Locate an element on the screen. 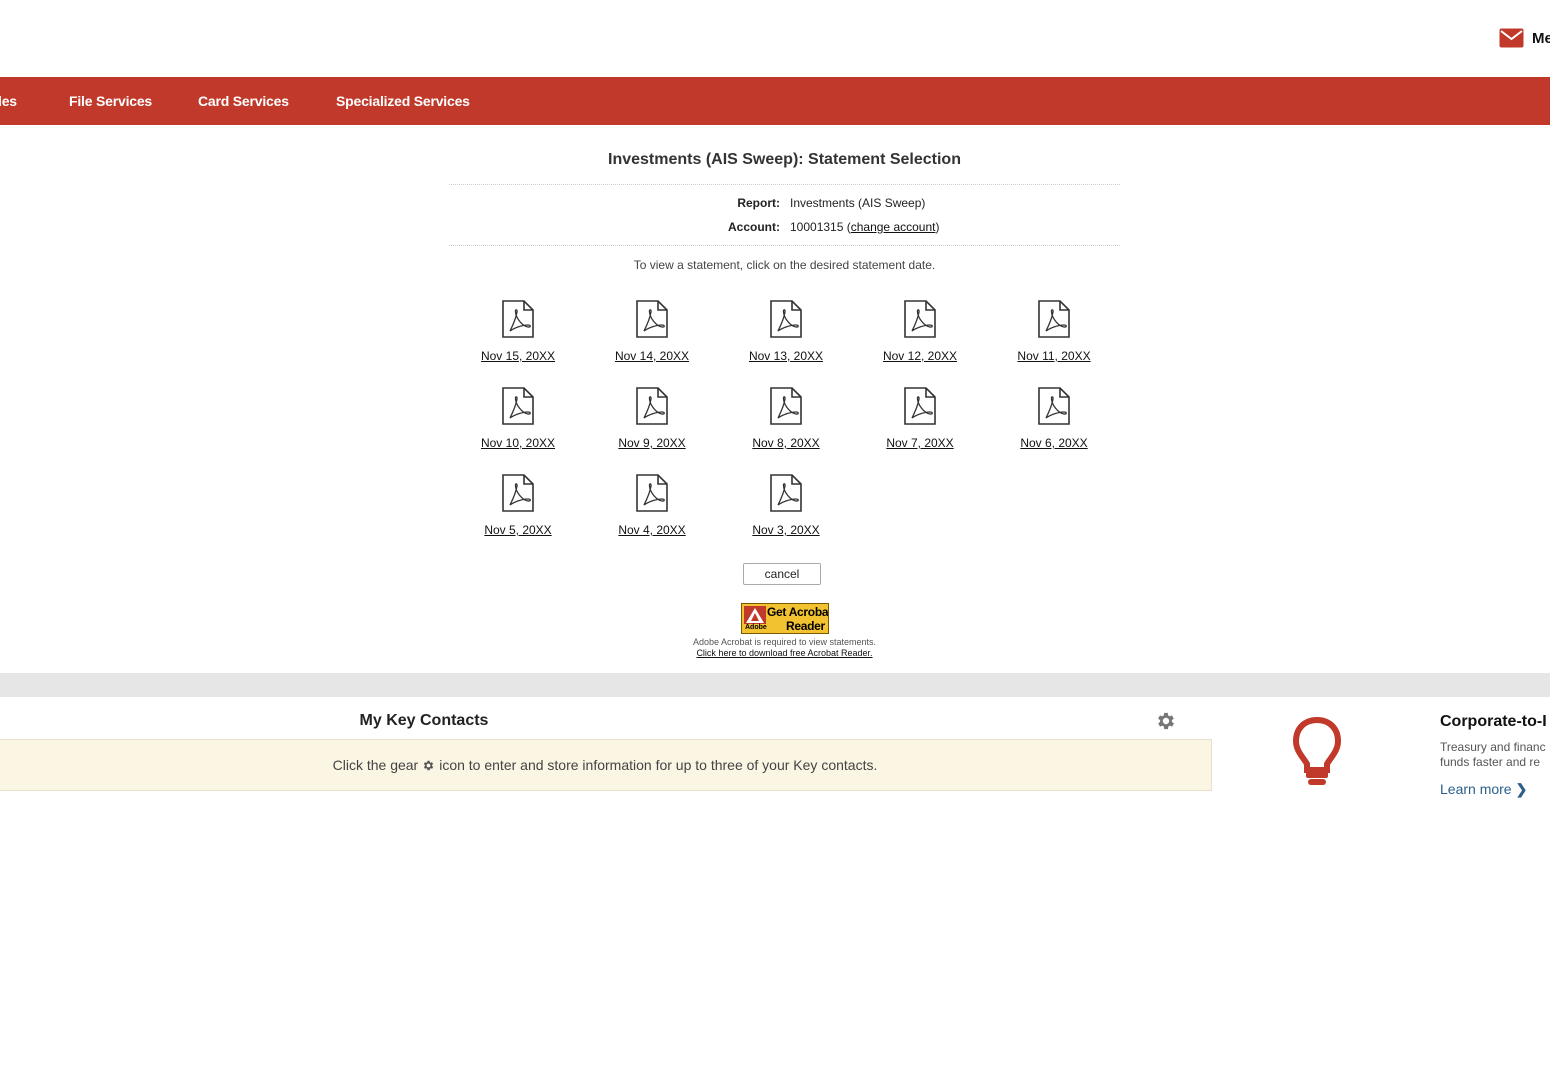 Image resolution: width=1550 pixels, height=1087 pixels. promo-text-line1: Treasury and financ is located at coordinates (1493, 747).